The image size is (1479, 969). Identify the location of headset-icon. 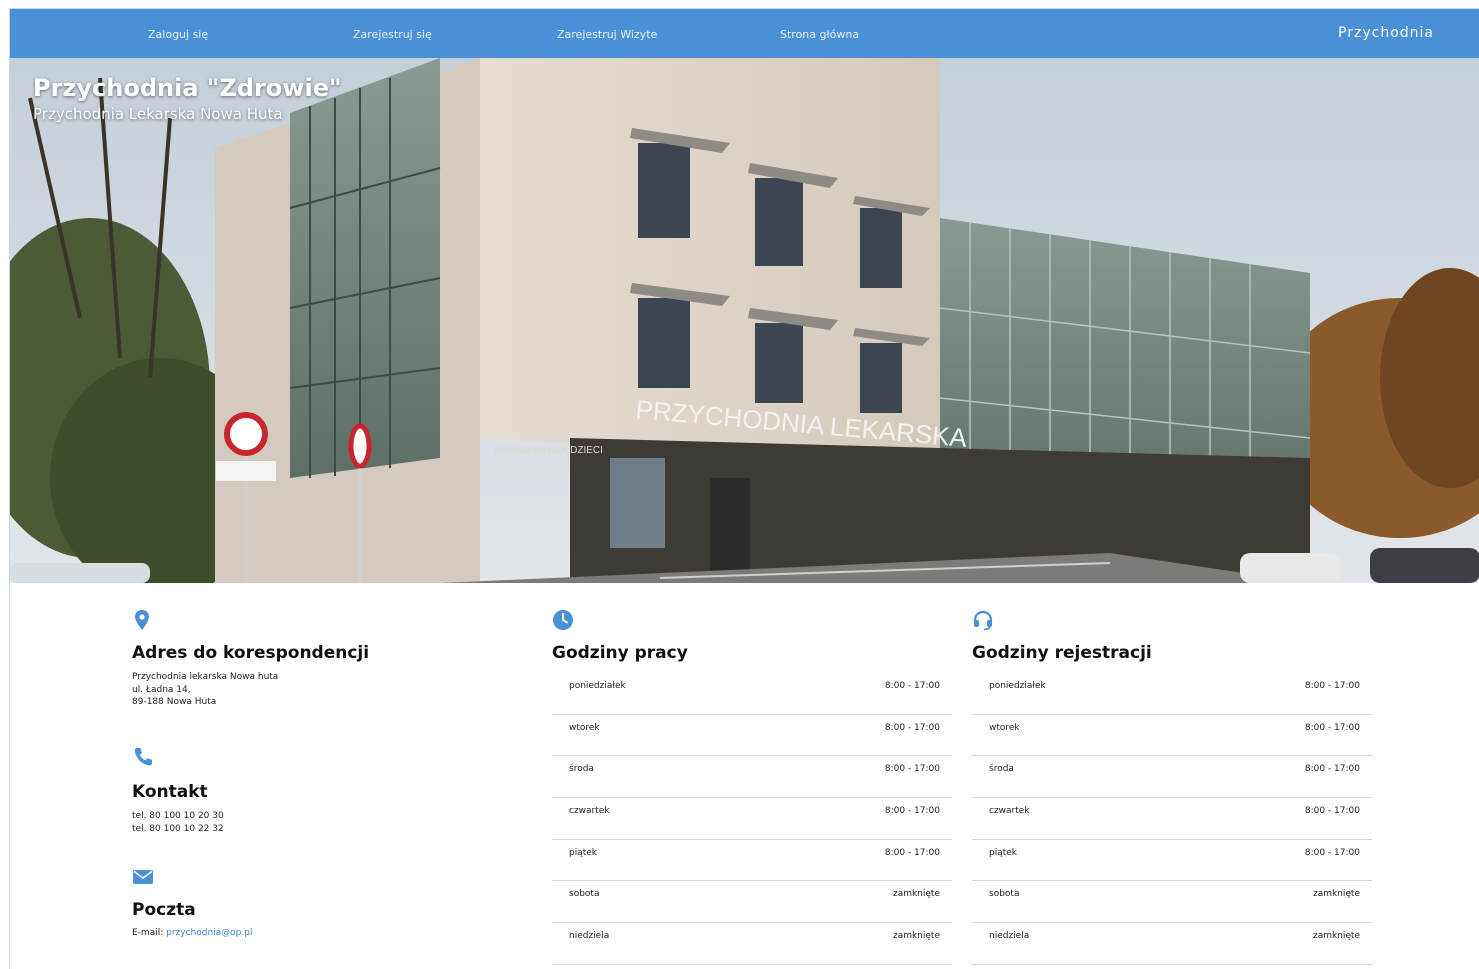
(983, 620).